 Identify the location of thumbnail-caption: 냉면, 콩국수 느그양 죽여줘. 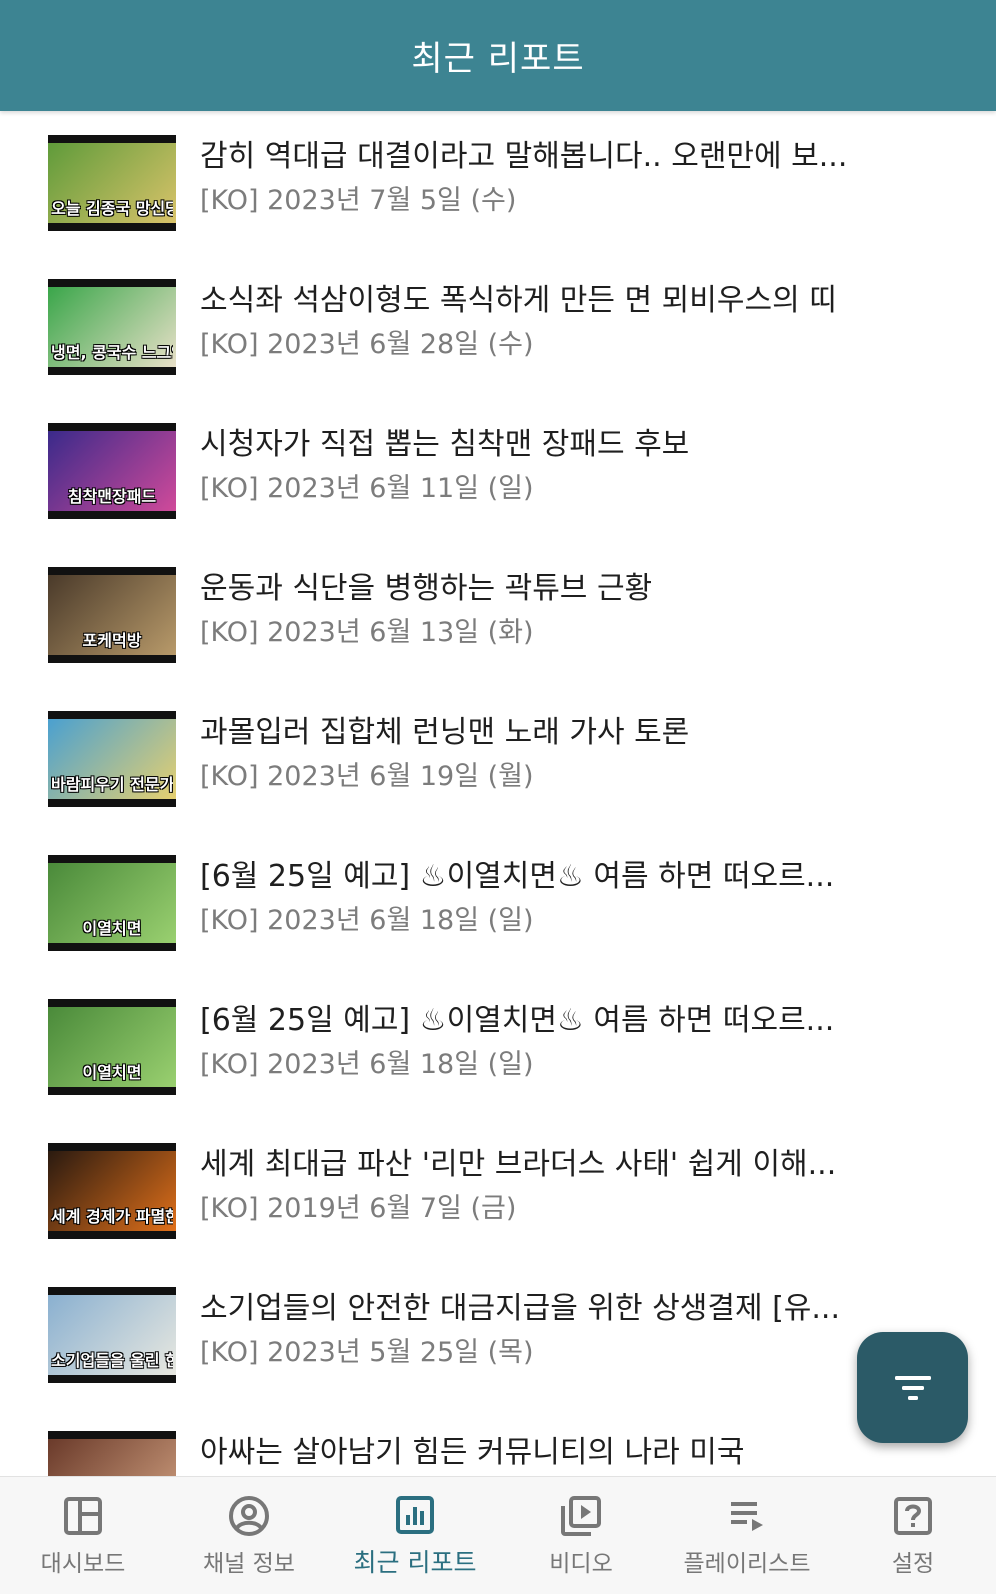
(112, 352).